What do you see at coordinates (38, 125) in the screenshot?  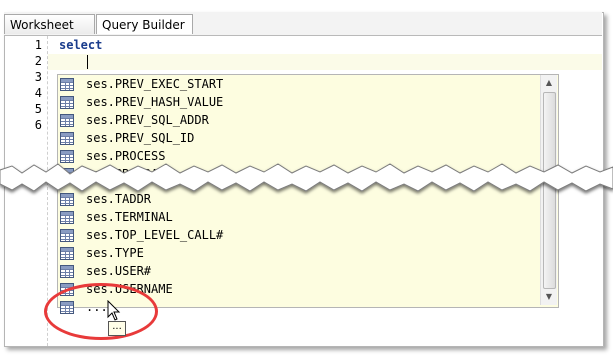 I see `line-number: 6` at bounding box center [38, 125].